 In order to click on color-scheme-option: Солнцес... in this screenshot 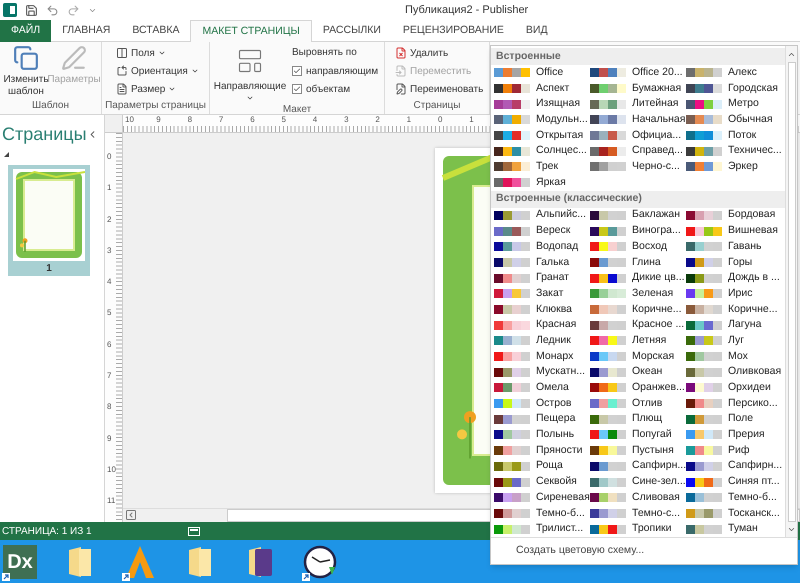, I will do `click(542, 151)`.